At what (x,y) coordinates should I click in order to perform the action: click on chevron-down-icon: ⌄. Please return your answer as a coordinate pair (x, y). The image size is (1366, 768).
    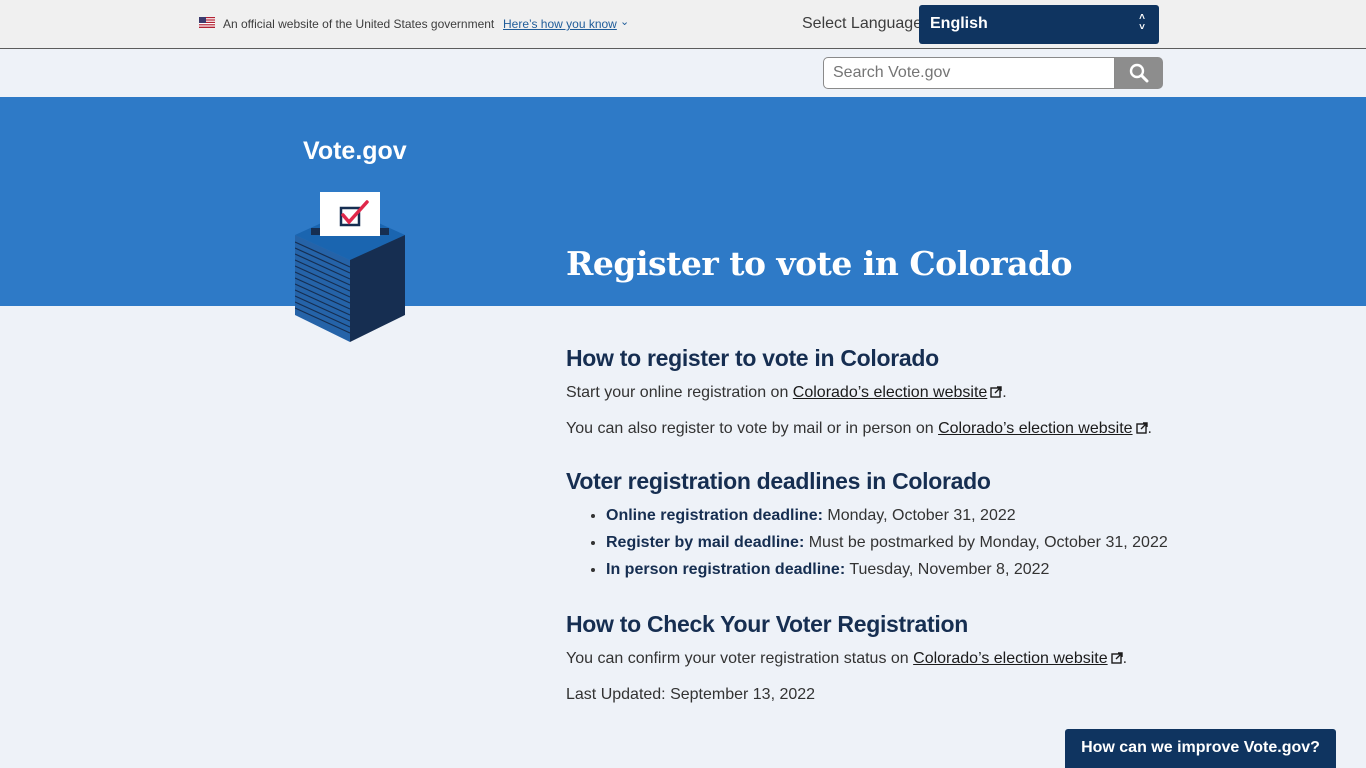
    Looking at the image, I should click on (624, 21).